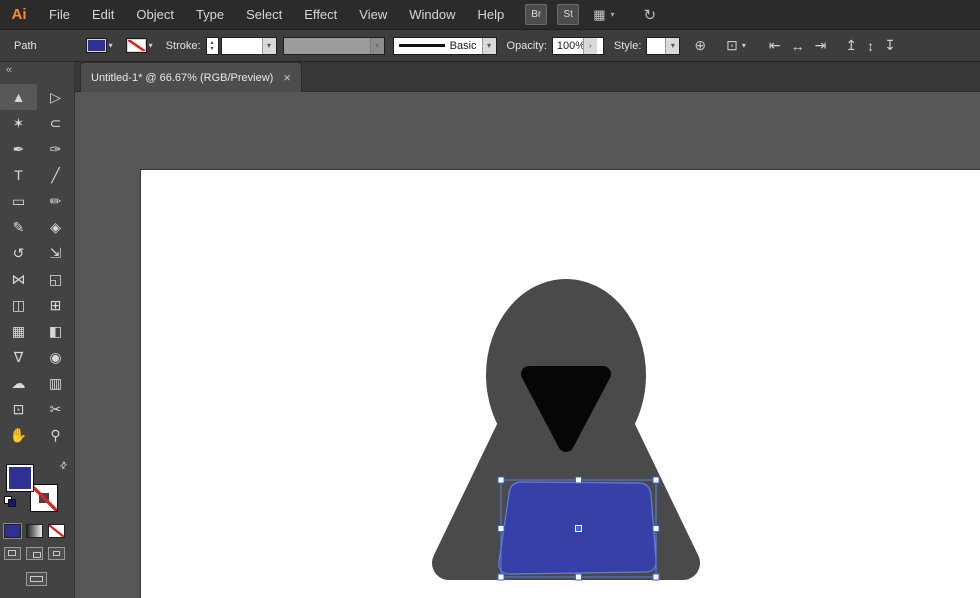 The image size is (980, 598). What do you see at coordinates (18, 383) in the screenshot?
I see `symbol-sprayer-tool: ☁` at bounding box center [18, 383].